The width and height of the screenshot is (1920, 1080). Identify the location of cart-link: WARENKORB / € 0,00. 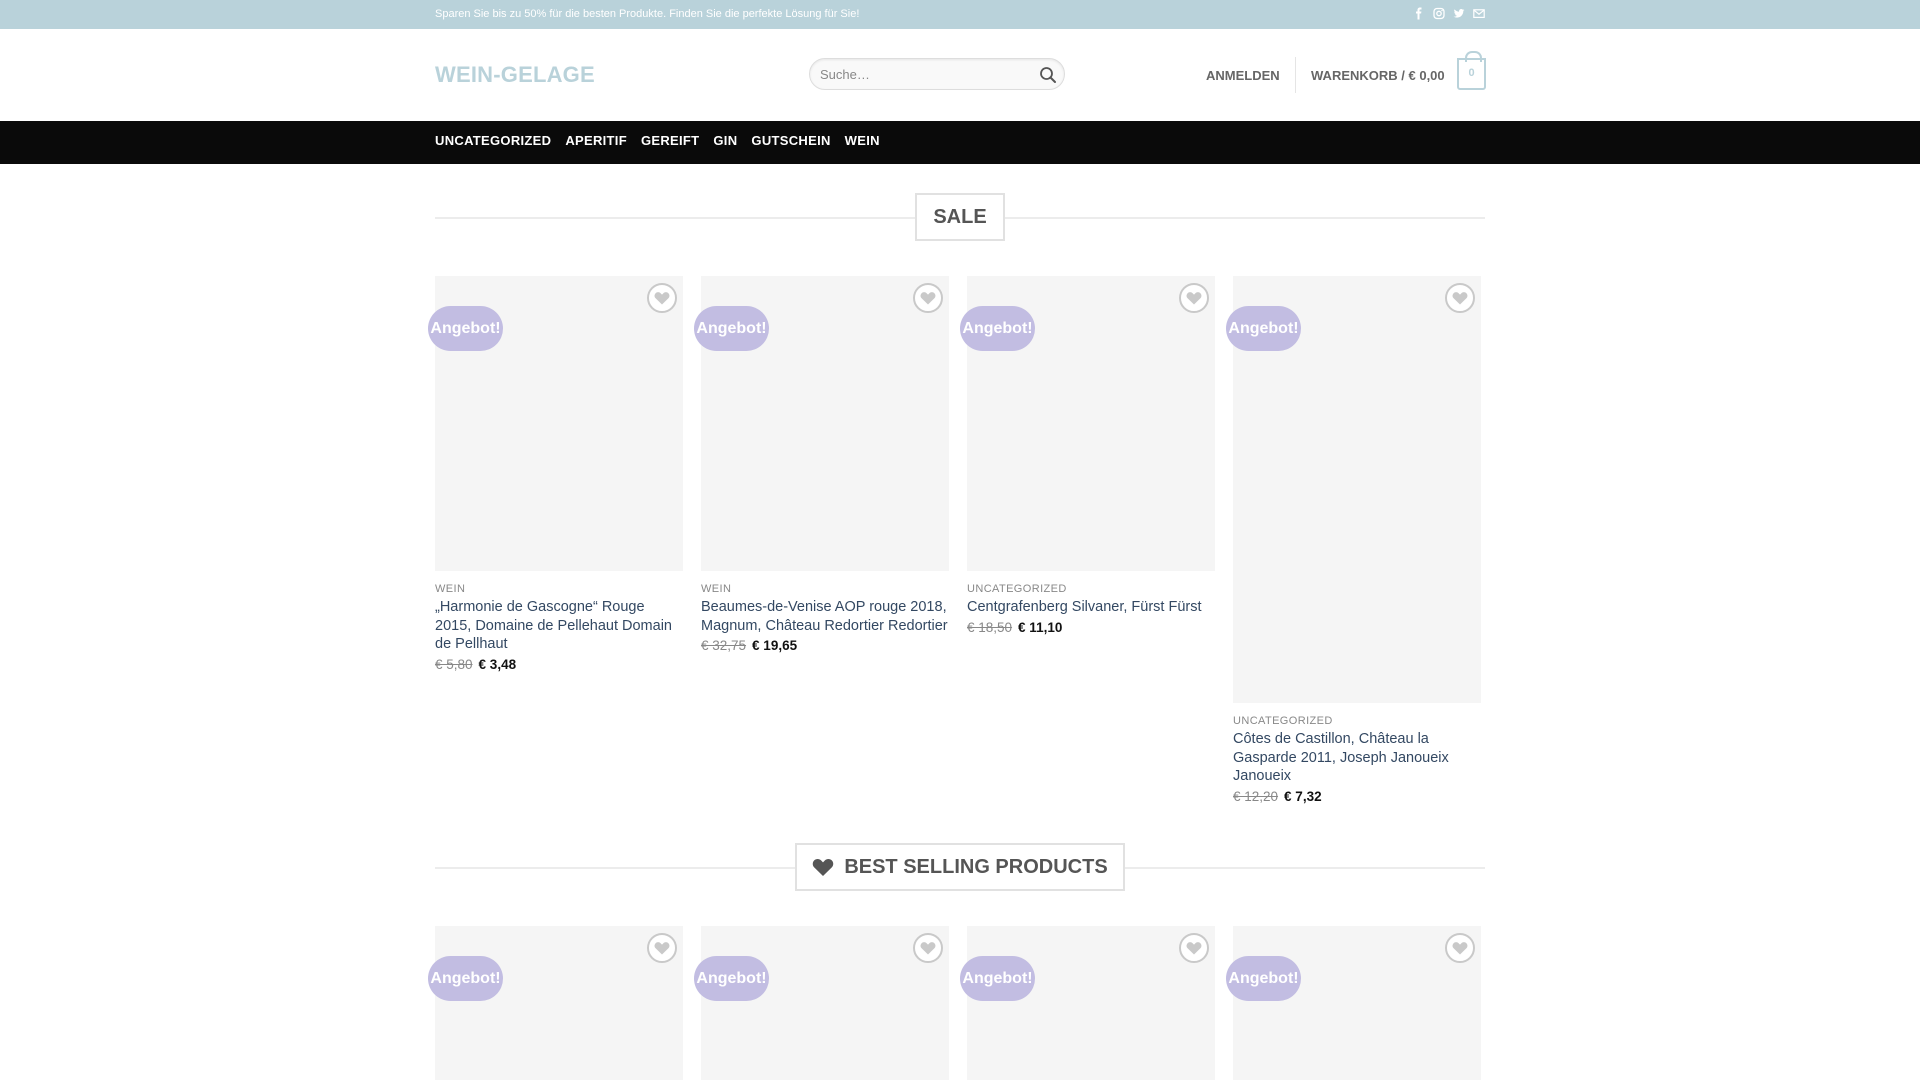
(1378, 75).